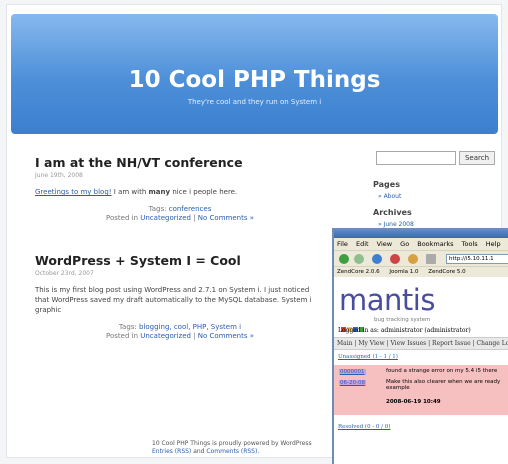 Image resolution: width=508 pixels, height=464 pixels. Describe the element at coordinates (358, 272) in the screenshot. I see `bookmark-item: ZendCore 2.0.6` at that location.